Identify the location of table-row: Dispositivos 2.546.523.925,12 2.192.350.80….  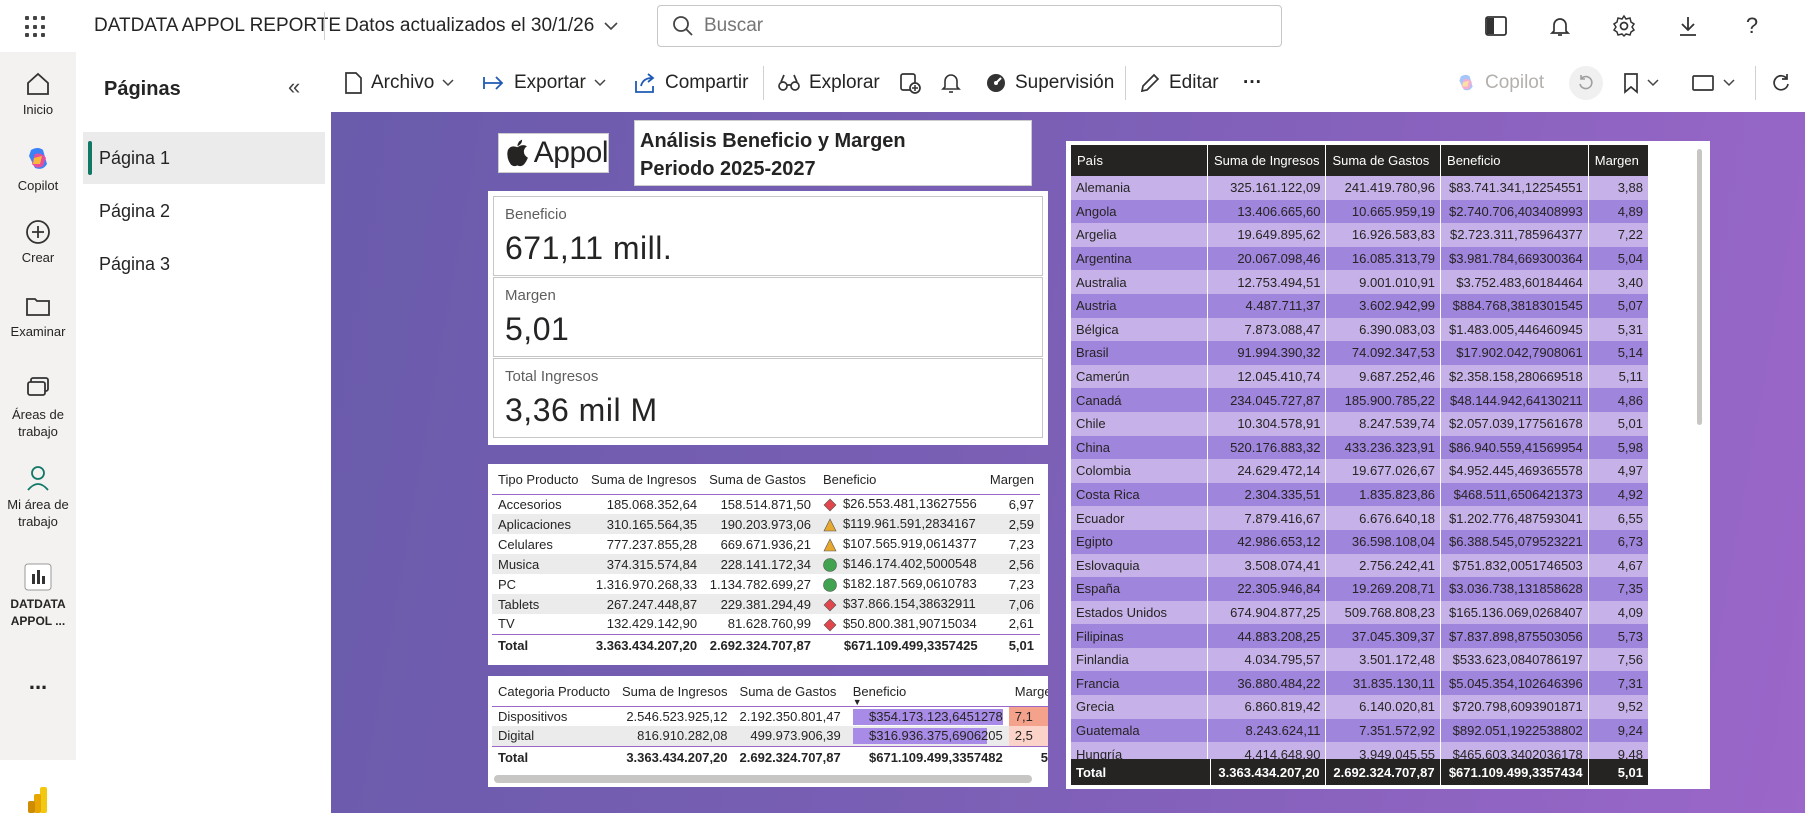
(770, 716).